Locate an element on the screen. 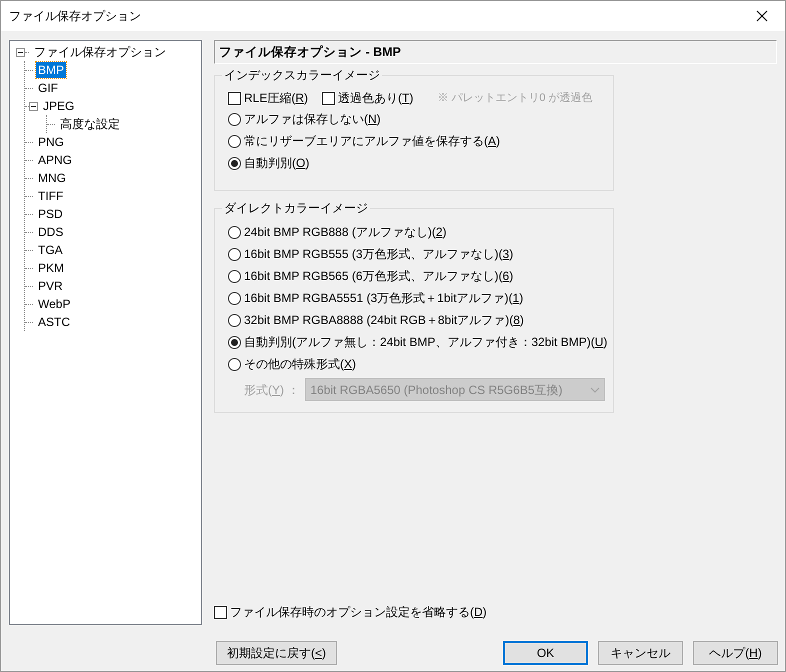 This screenshot has width=786, height=672. tree-item: ASTC is located at coordinates (54, 322).